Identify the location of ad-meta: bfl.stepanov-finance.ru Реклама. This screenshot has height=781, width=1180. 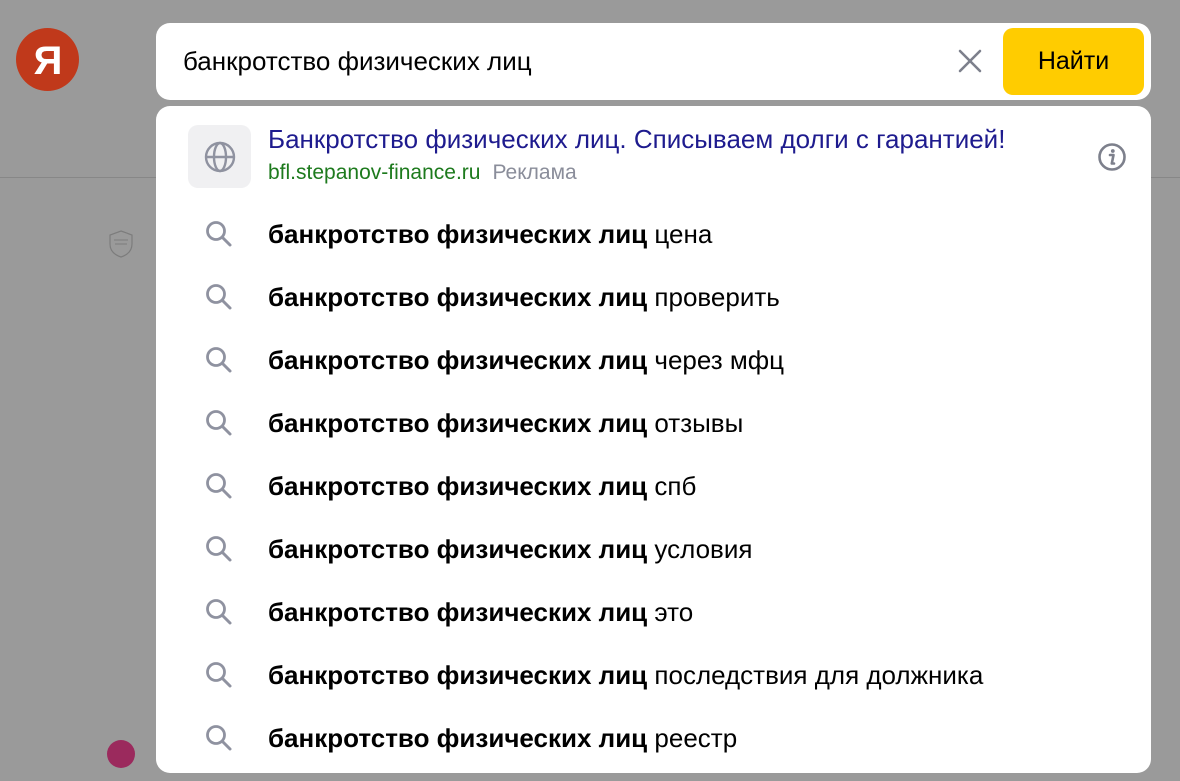
(422, 173).